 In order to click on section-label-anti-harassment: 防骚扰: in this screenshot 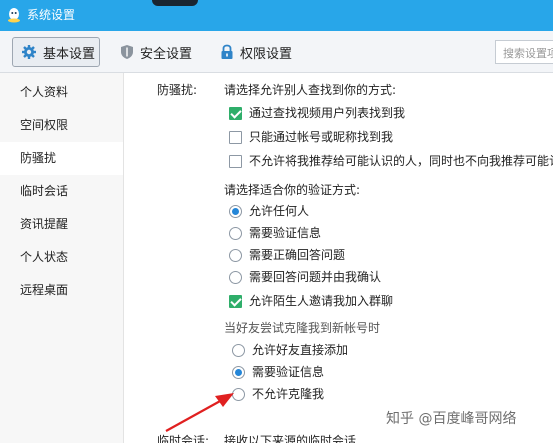, I will do `click(177, 90)`.